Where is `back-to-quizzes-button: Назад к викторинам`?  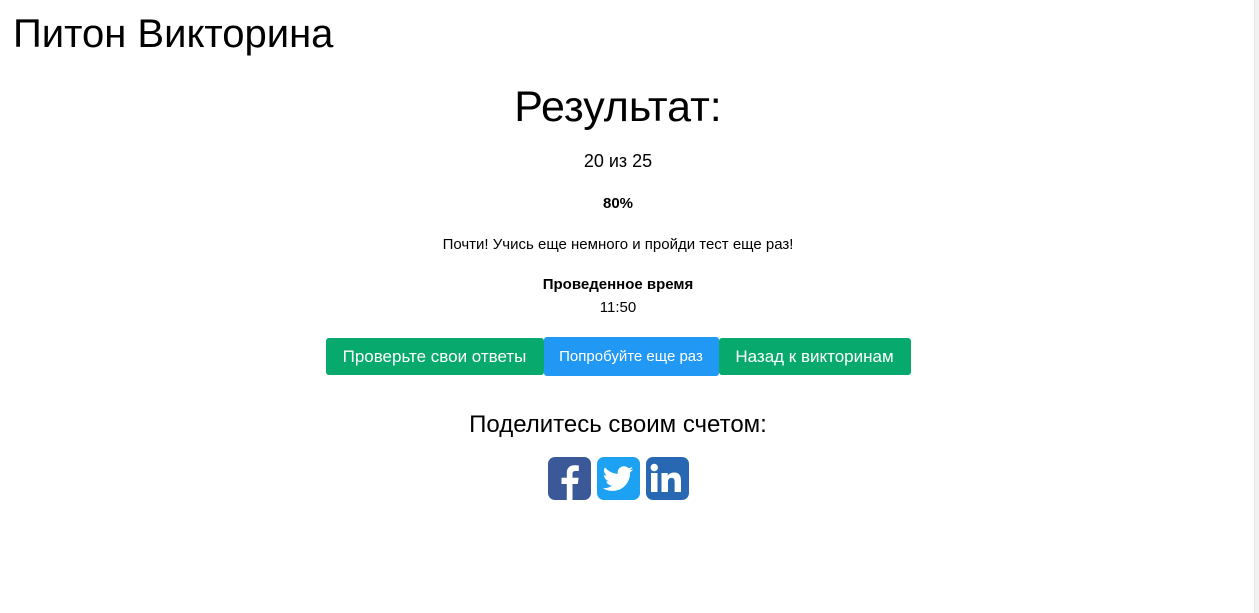
back-to-quizzes-button: Назад к викторинам is located at coordinates (814, 356).